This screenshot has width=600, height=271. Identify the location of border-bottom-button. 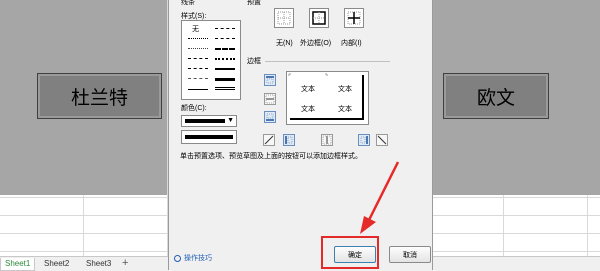
(270, 117).